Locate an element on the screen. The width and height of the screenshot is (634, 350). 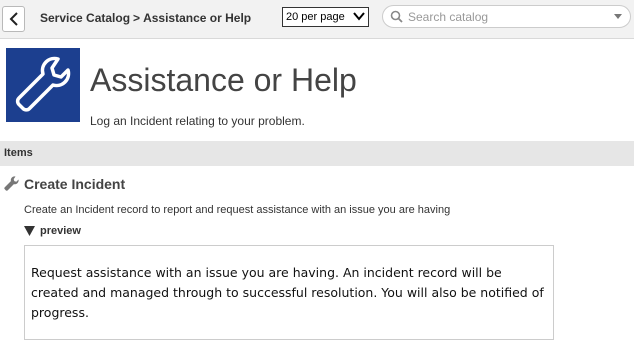
per-page-select: 20 per page is located at coordinates (325, 17).